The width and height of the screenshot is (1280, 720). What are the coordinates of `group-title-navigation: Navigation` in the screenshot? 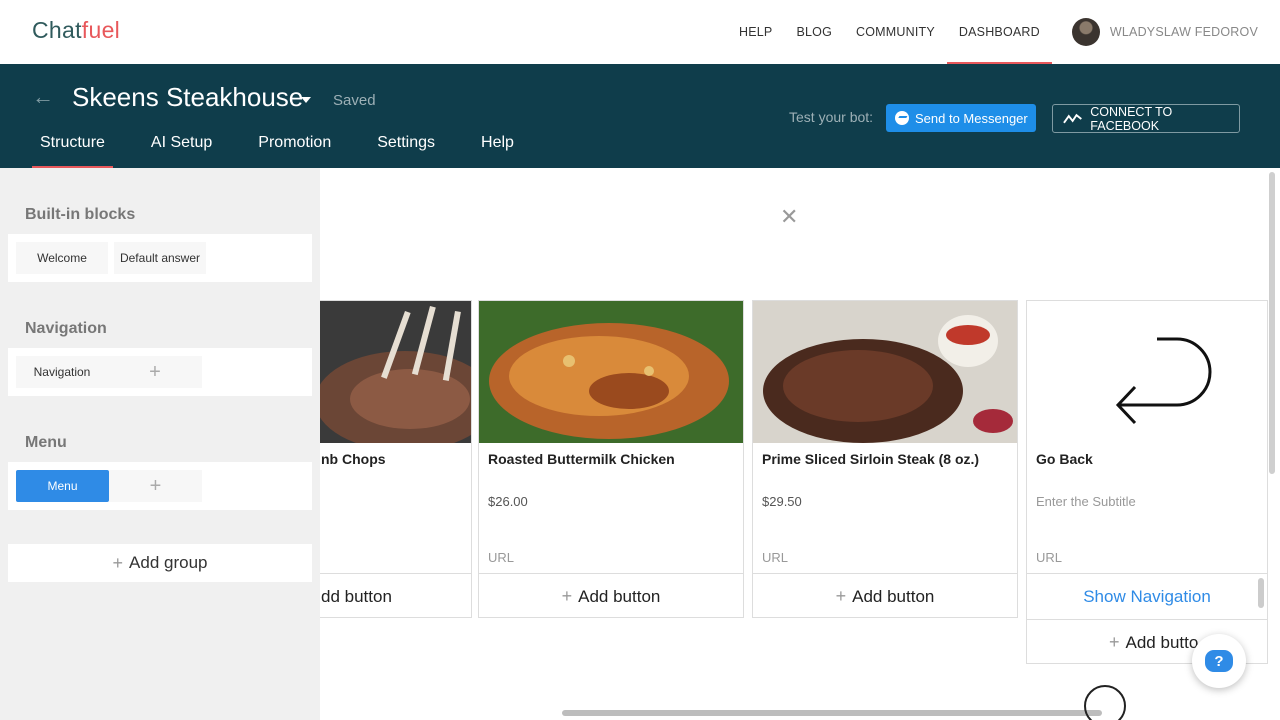 It's located at (66, 329).